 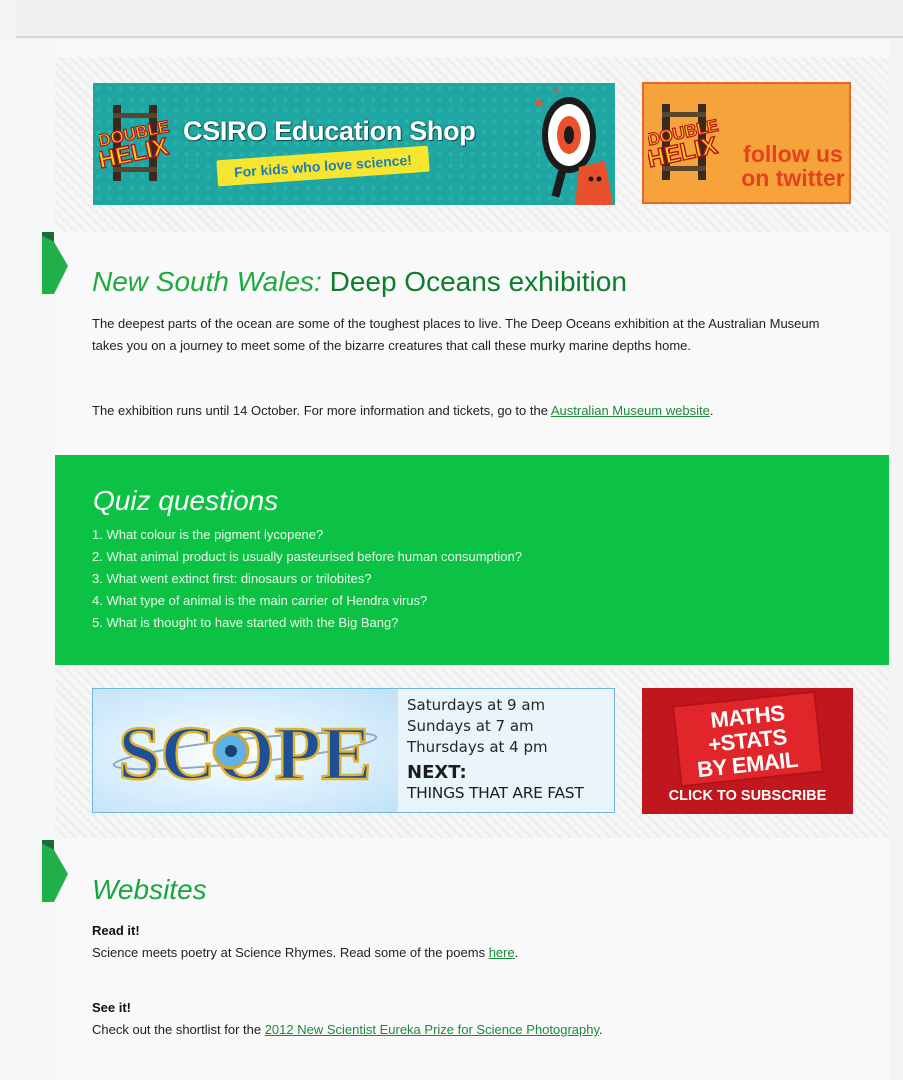 I want to click on twitter-line-1: follow us, so click(x=793, y=154).